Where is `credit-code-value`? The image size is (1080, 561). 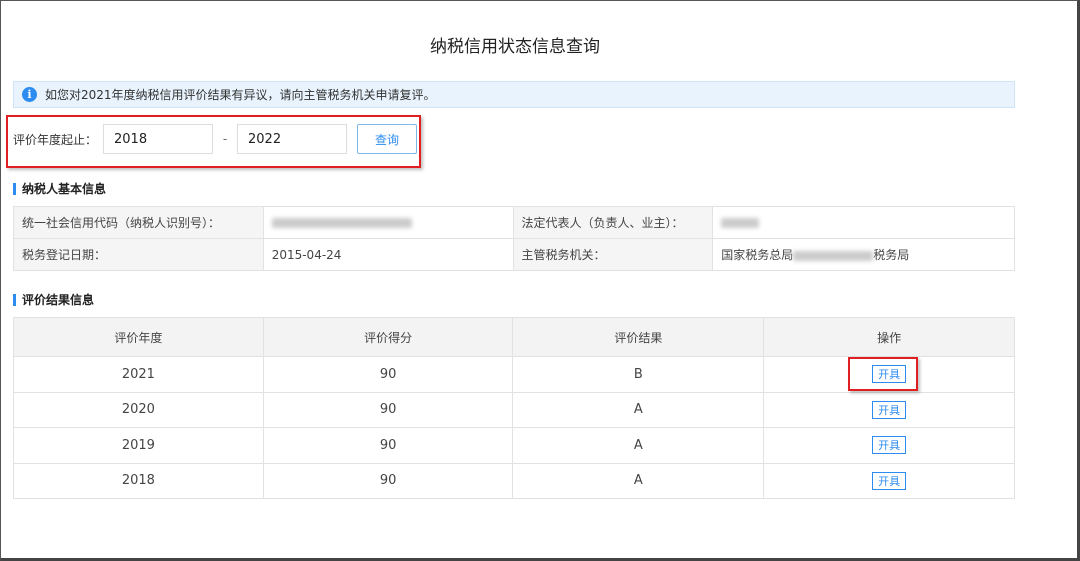
credit-code-value is located at coordinates (388, 222).